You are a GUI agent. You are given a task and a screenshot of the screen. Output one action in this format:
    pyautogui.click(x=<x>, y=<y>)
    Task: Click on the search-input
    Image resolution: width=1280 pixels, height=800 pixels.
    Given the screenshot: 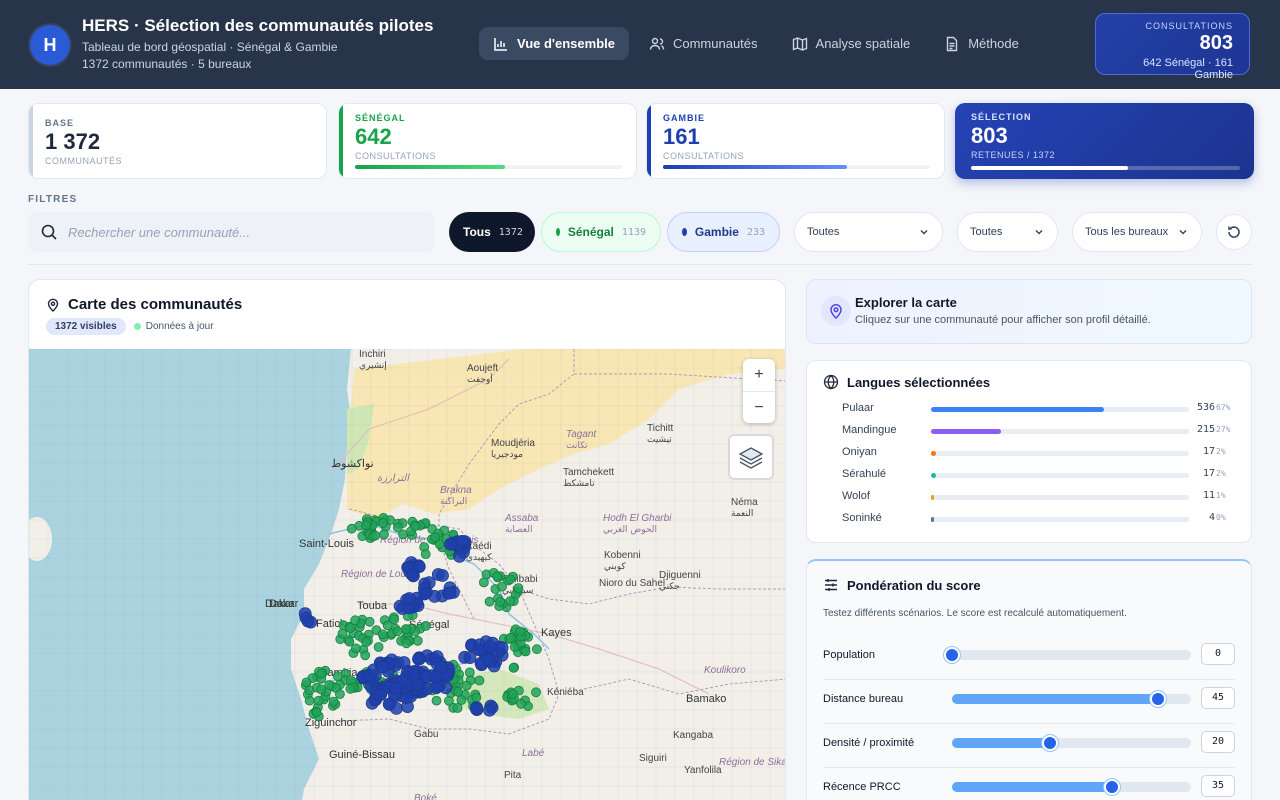 What is the action you would take?
    pyautogui.click(x=238, y=232)
    